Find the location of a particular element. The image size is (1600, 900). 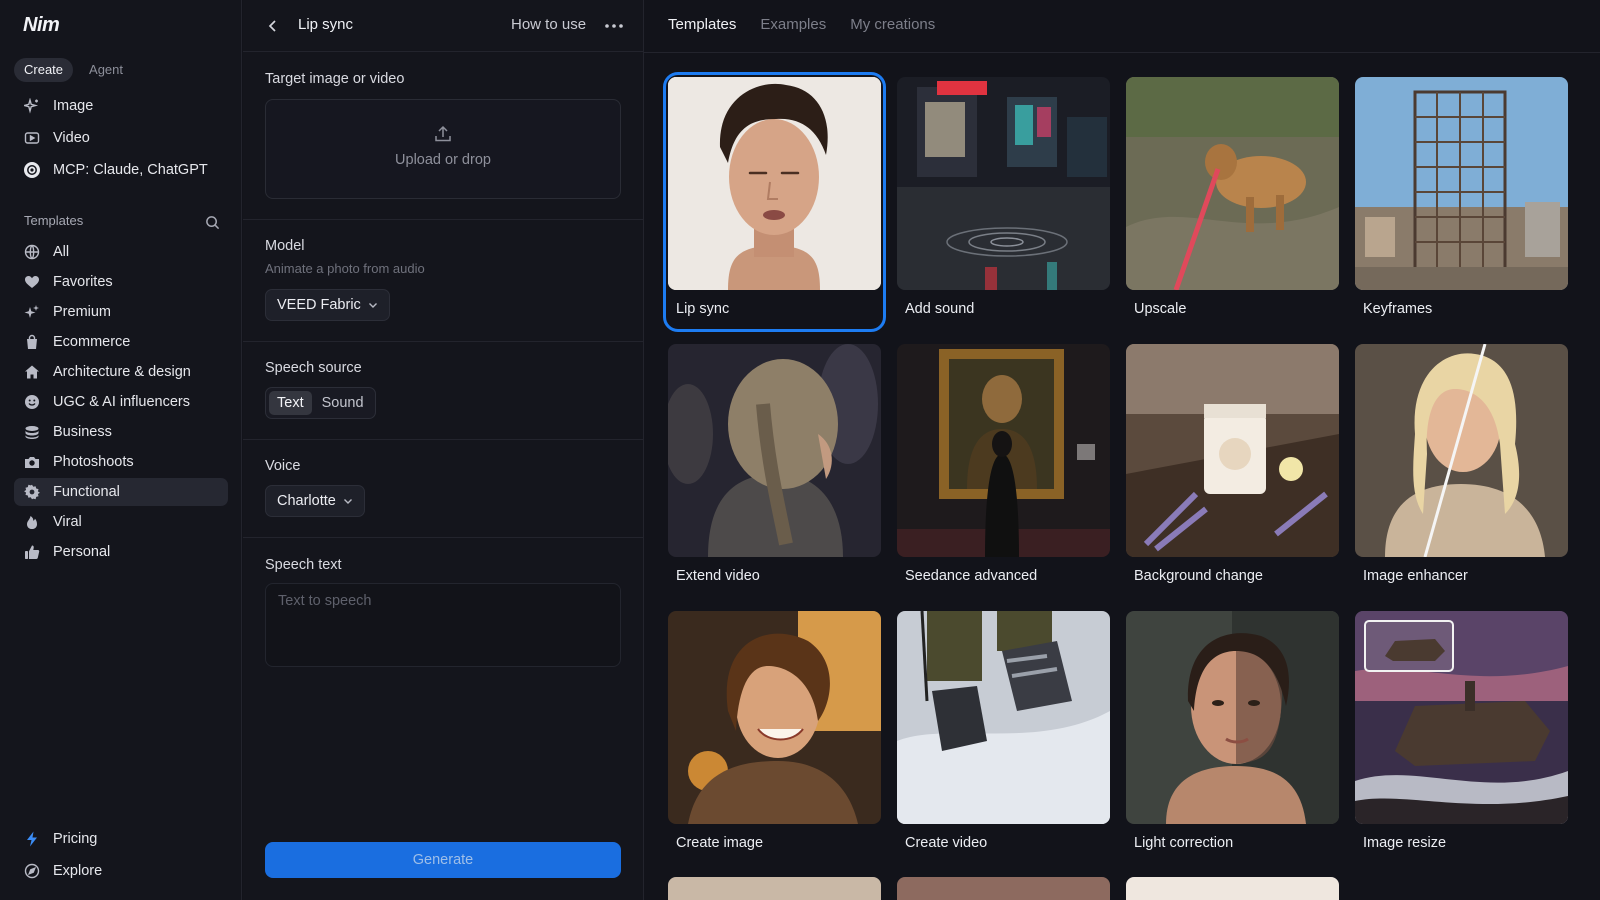

target-section: Target image or video Upload or drop is located at coordinates (443, 136).